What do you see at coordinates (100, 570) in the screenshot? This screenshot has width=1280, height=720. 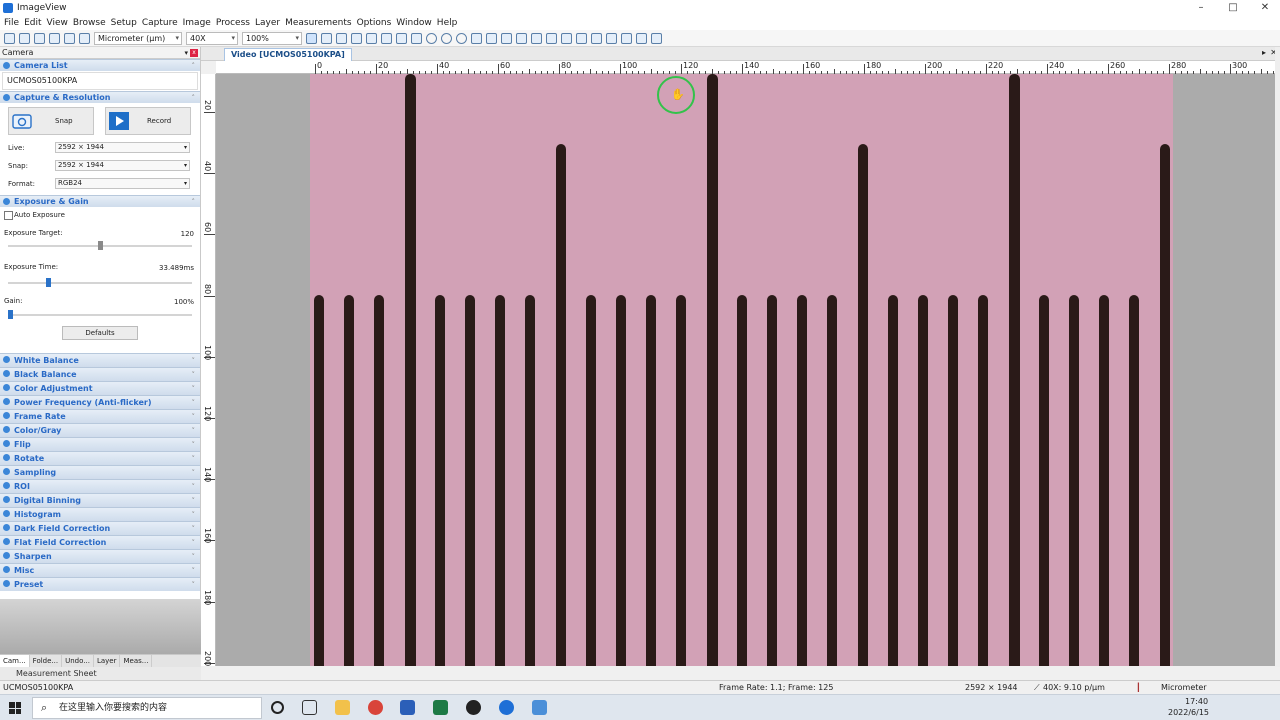 I see `section-misc: Misc ˅` at bounding box center [100, 570].